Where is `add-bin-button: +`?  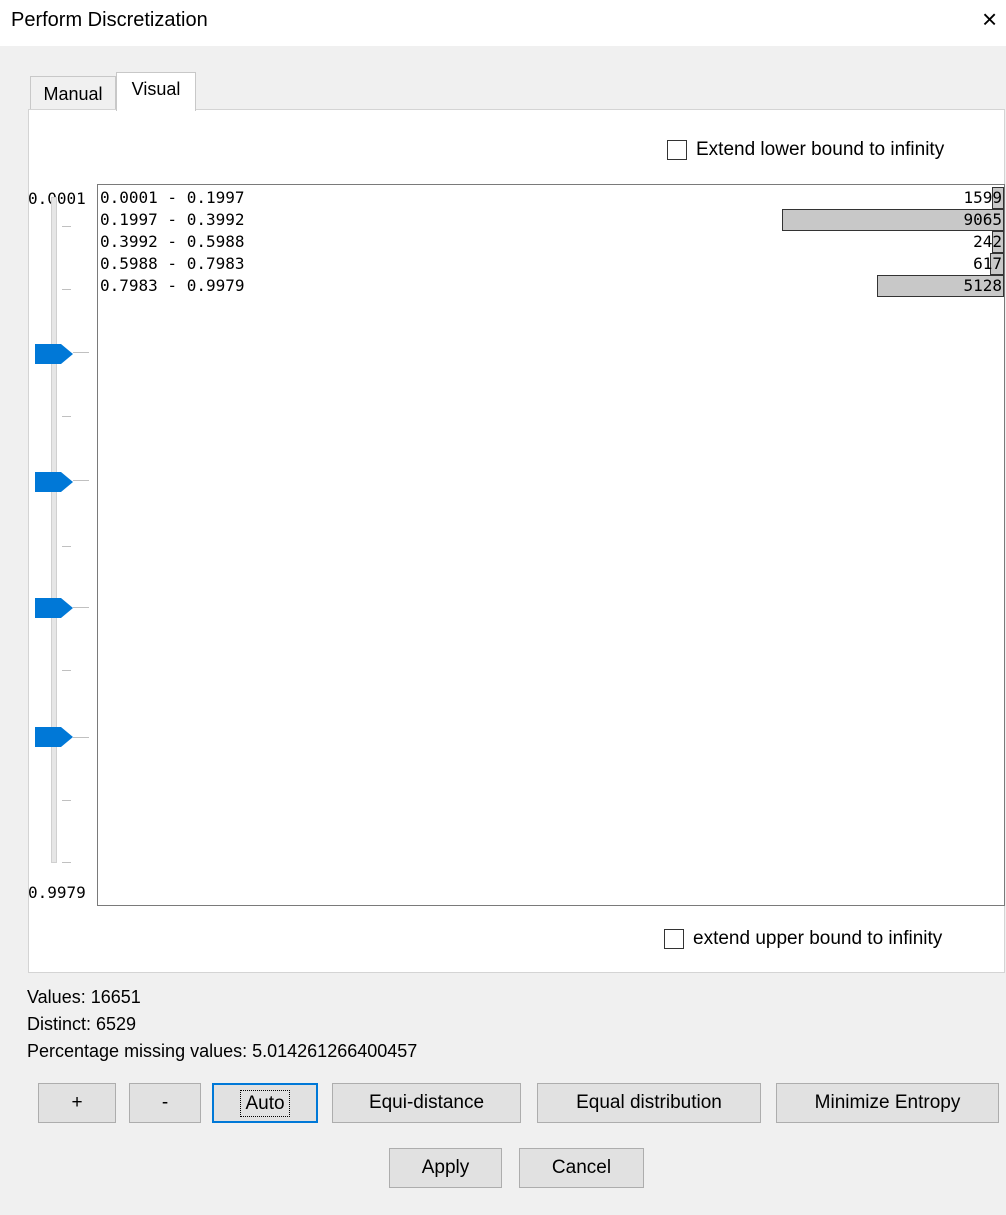 add-bin-button: + is located at coordinates (77, 1103).